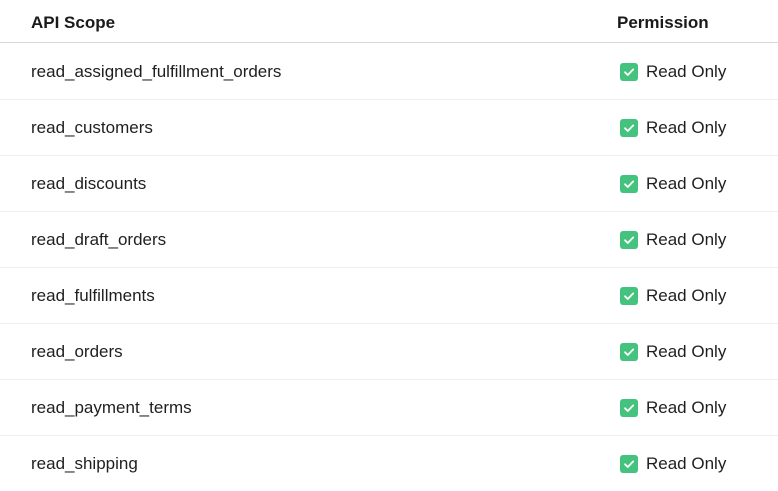 This screenshot has width=778, height=491. I want to click on scope-name: read_shipping, so click(84, 463).